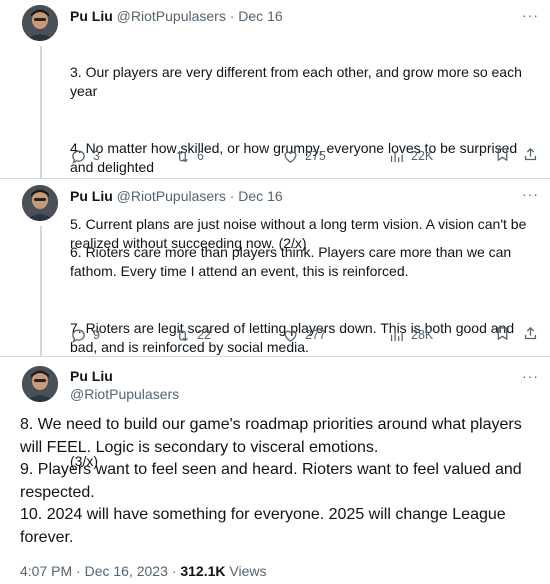 Image resolution: width=550 pixels, height=584 pixels. I want to click on reply-button: 9, so click(85, 335).